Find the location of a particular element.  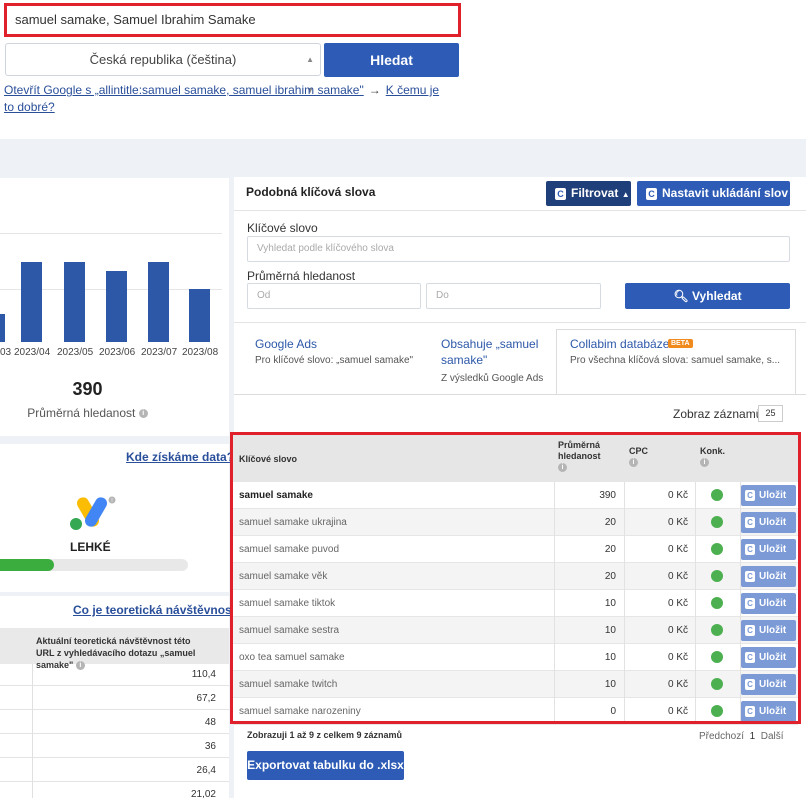

traffic-value: 110,4 is located at coordinates (203, 674).